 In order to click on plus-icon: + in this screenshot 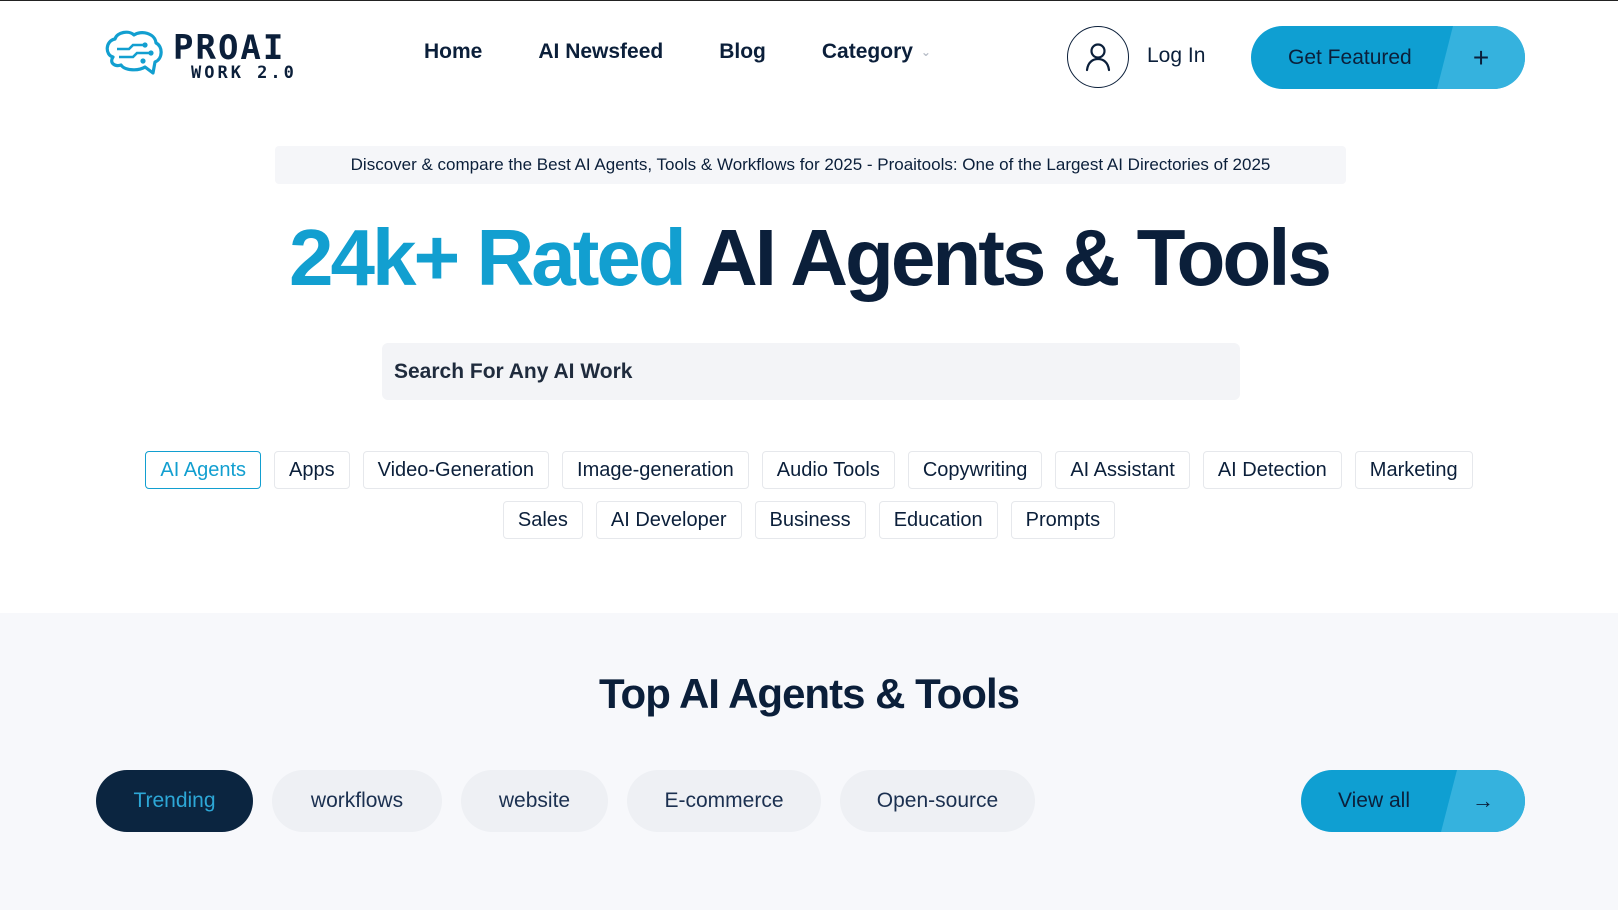, I will do `click(1481, 57)`.